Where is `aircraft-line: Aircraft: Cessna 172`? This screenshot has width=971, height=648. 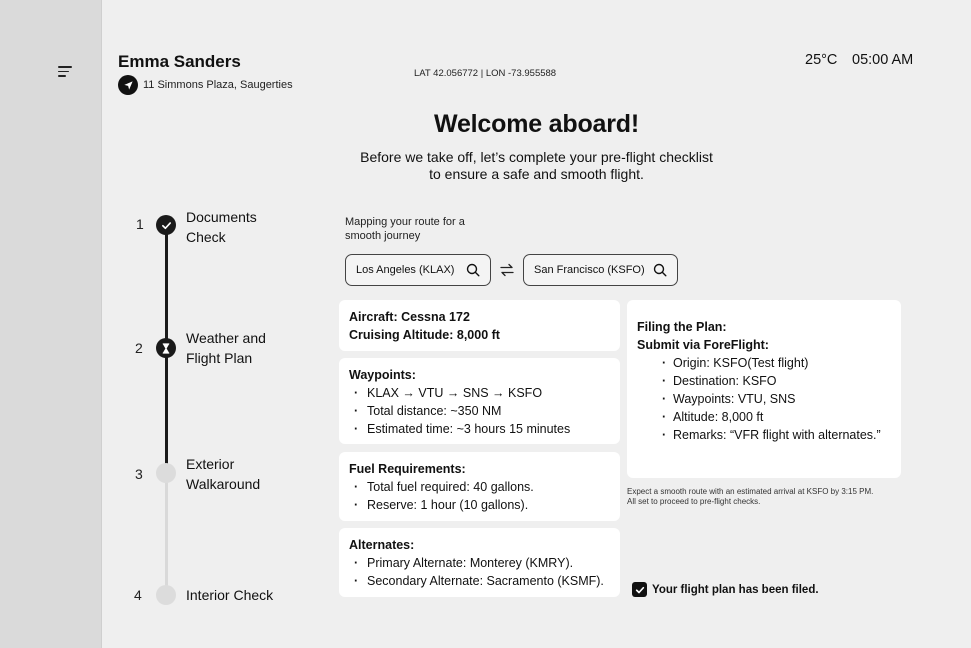 aircraft-line: Aircraft: Cessna 172 is located at coordinates (409, 317).